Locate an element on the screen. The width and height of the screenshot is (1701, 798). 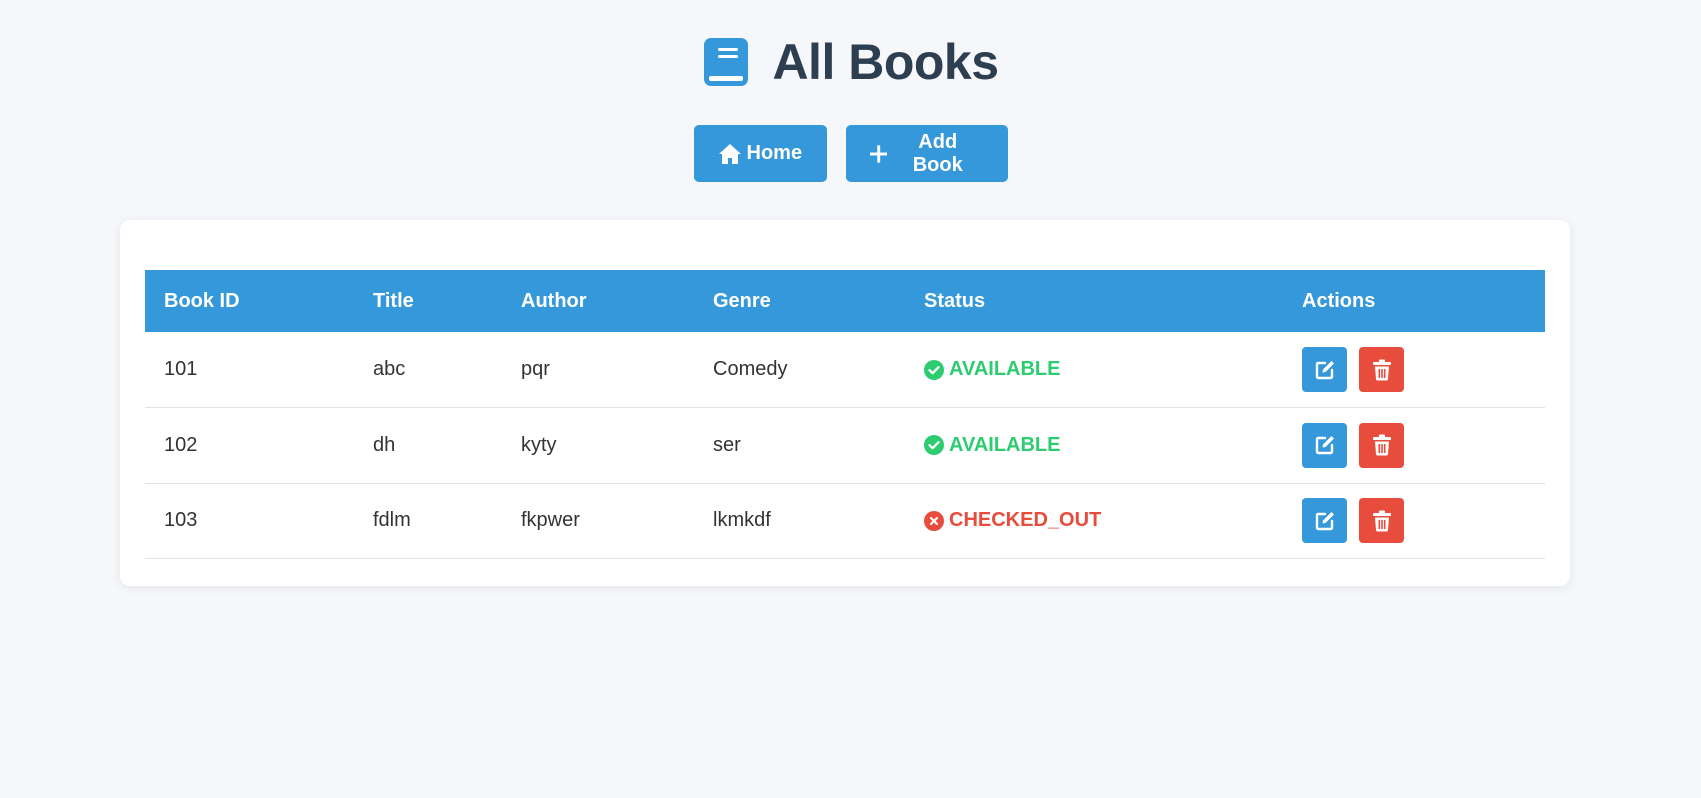
column-header-actions: Actions is located at coordinates (1339, 300).